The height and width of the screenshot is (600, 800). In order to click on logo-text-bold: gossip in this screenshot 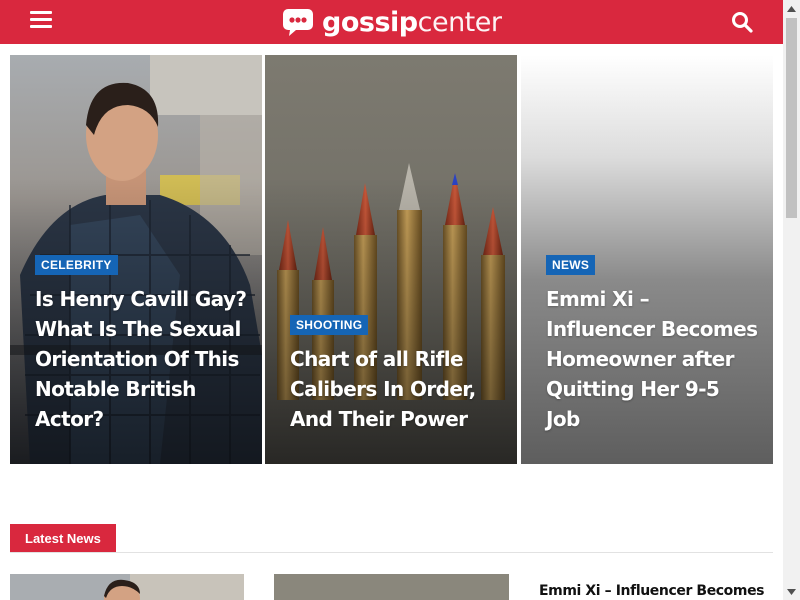, I will do `click(370, 22)`.